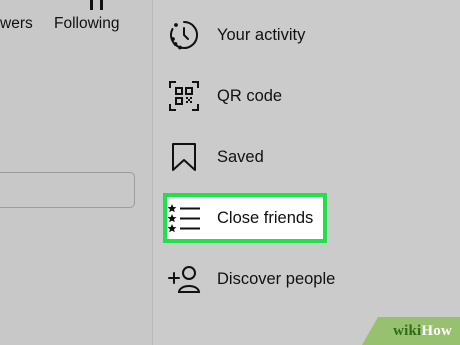 The image size is (460, 345). What do you see at coordinates (276, 278) in the screenshot?
I see `menu-item-label: Discover people` at bounding box center [276, 278].